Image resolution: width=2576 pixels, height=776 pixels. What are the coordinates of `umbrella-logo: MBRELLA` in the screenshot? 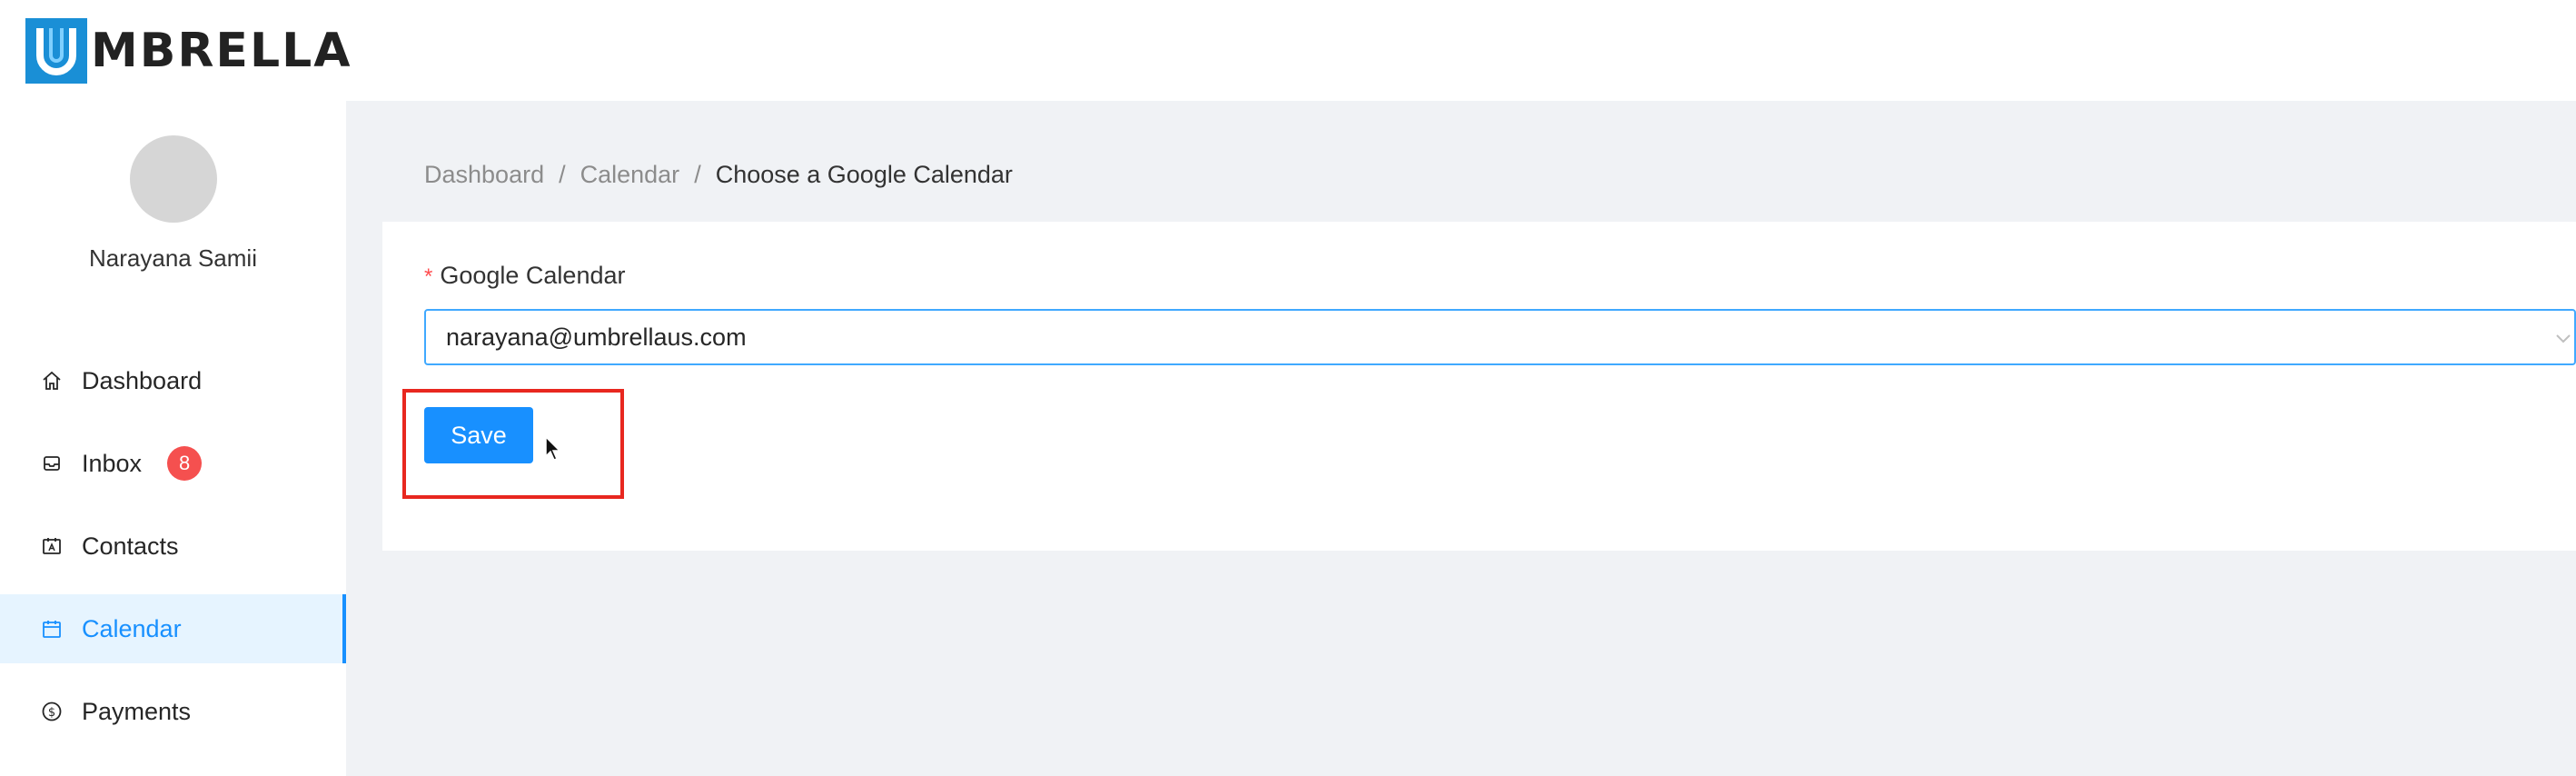 It's located at (188, 51).